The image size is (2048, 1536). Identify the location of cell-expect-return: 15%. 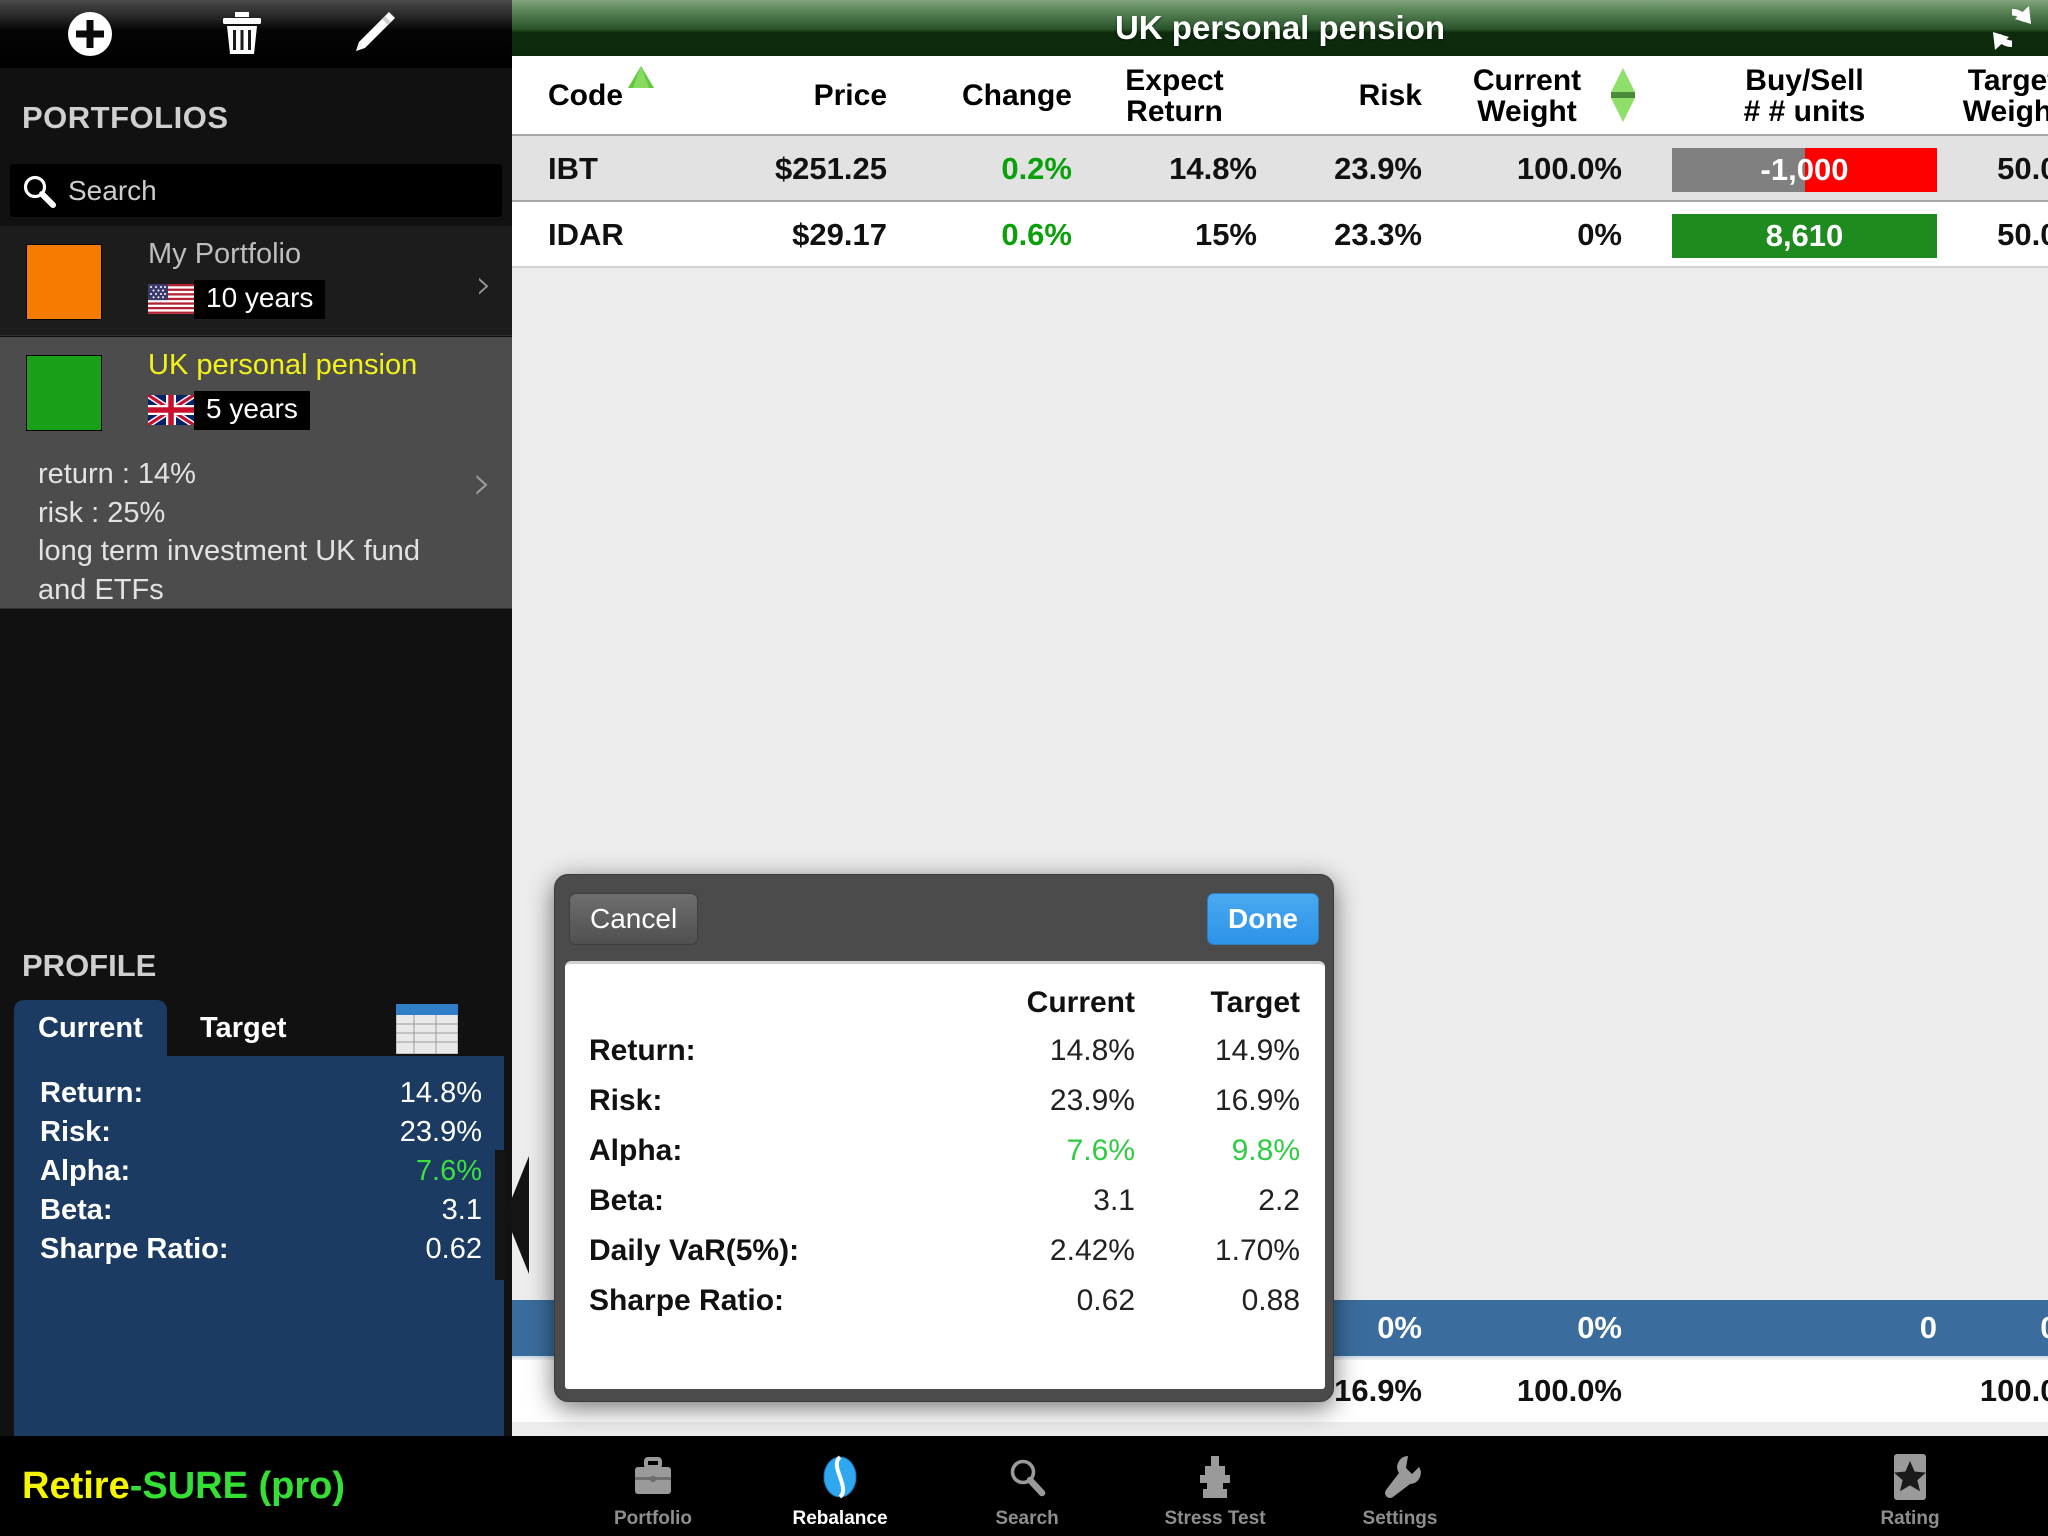
(1225, 234).